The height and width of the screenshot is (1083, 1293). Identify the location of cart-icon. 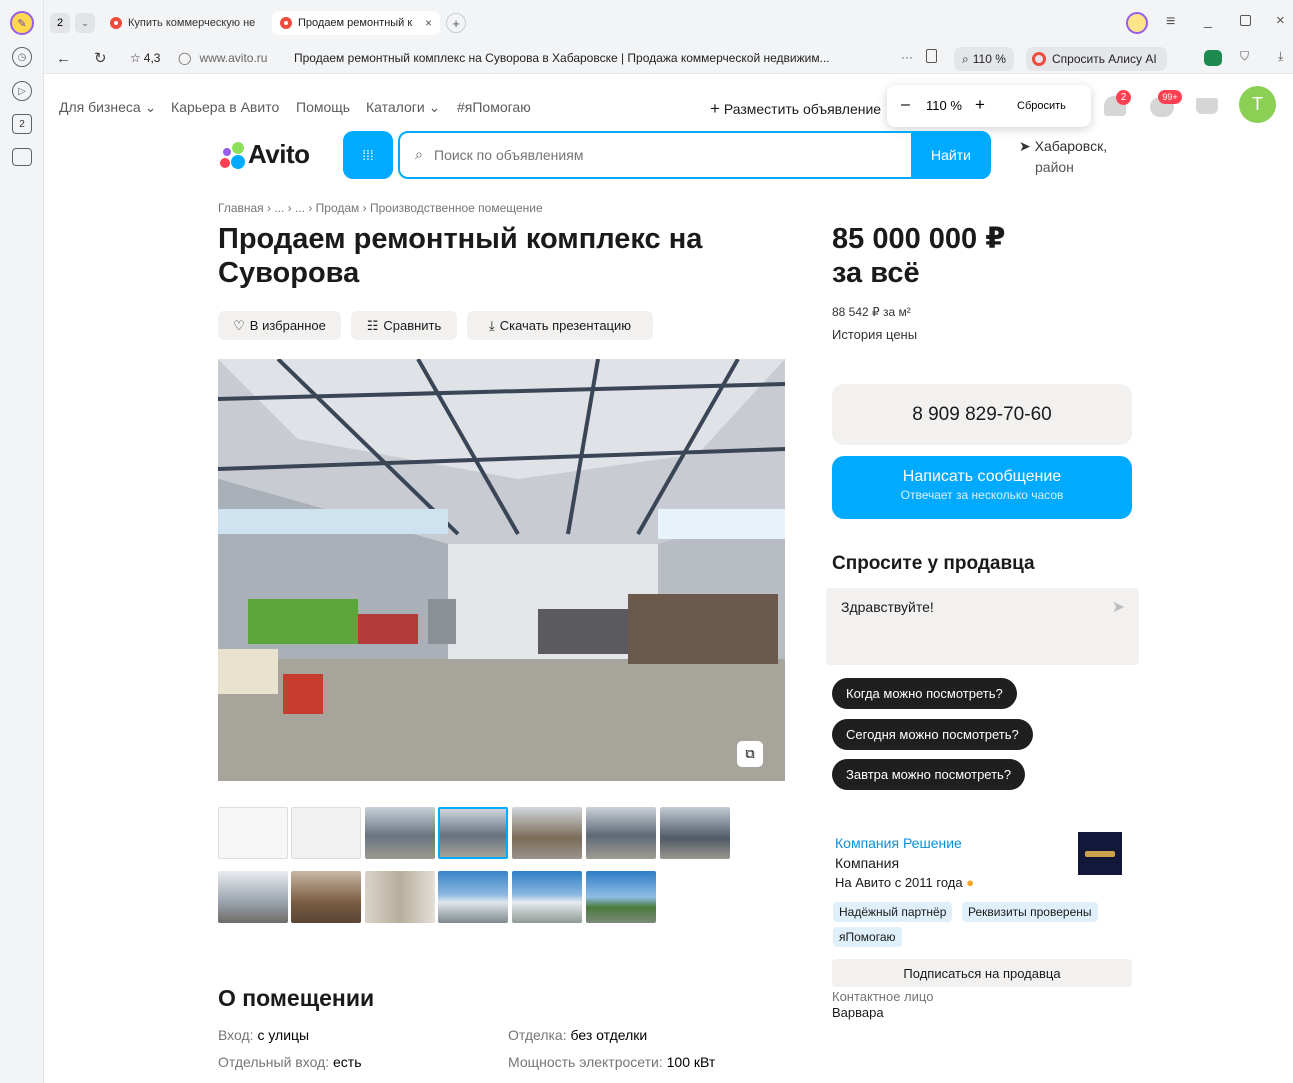
(1207, 106).